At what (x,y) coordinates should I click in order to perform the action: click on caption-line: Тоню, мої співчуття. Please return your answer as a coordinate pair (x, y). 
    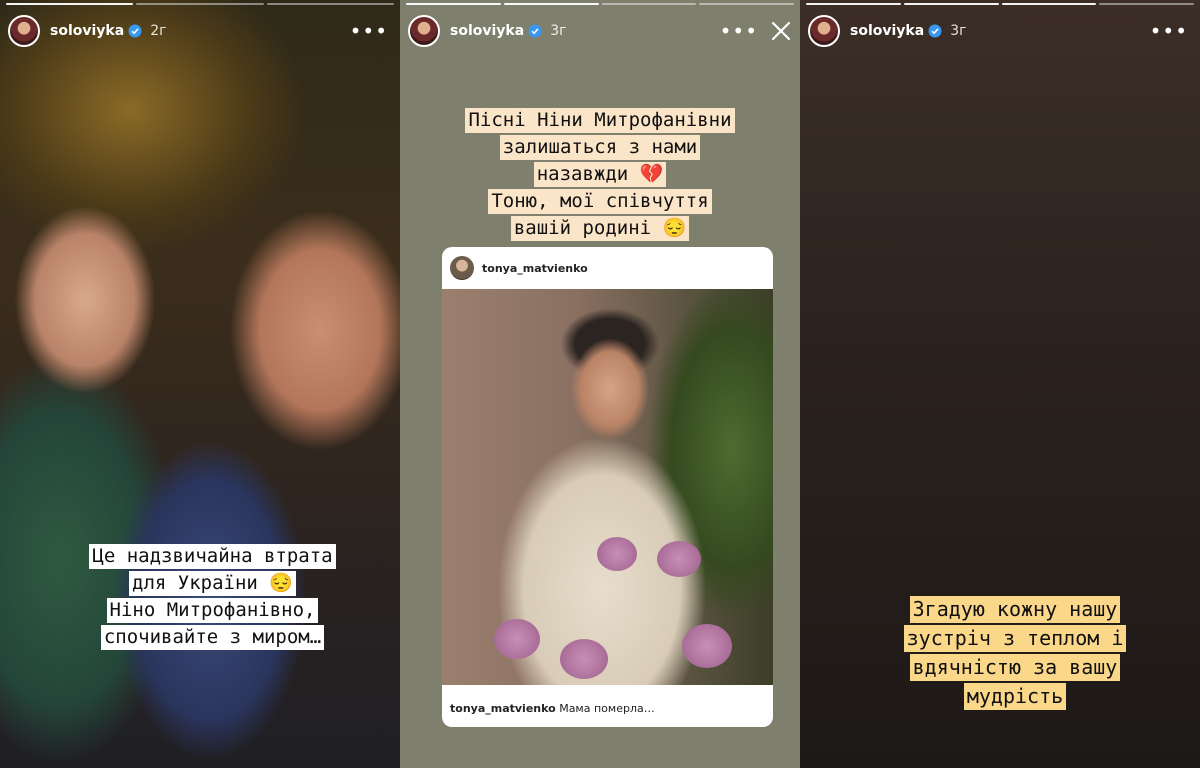
    Looking at the image, I should click on (600, 201).